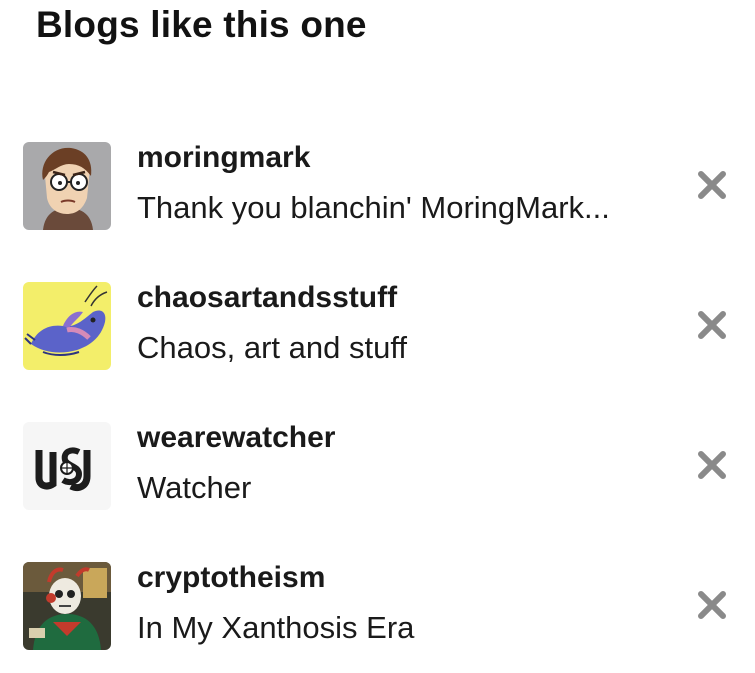 The image size is (755, 673). I want to click on watcher-logo-avatar, so click(67, 466).